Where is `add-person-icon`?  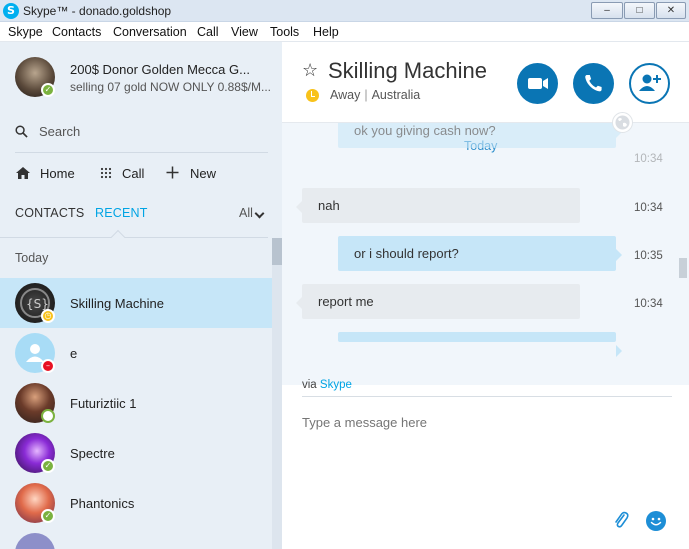 add-person-icon is located at coordinates (650, 82).